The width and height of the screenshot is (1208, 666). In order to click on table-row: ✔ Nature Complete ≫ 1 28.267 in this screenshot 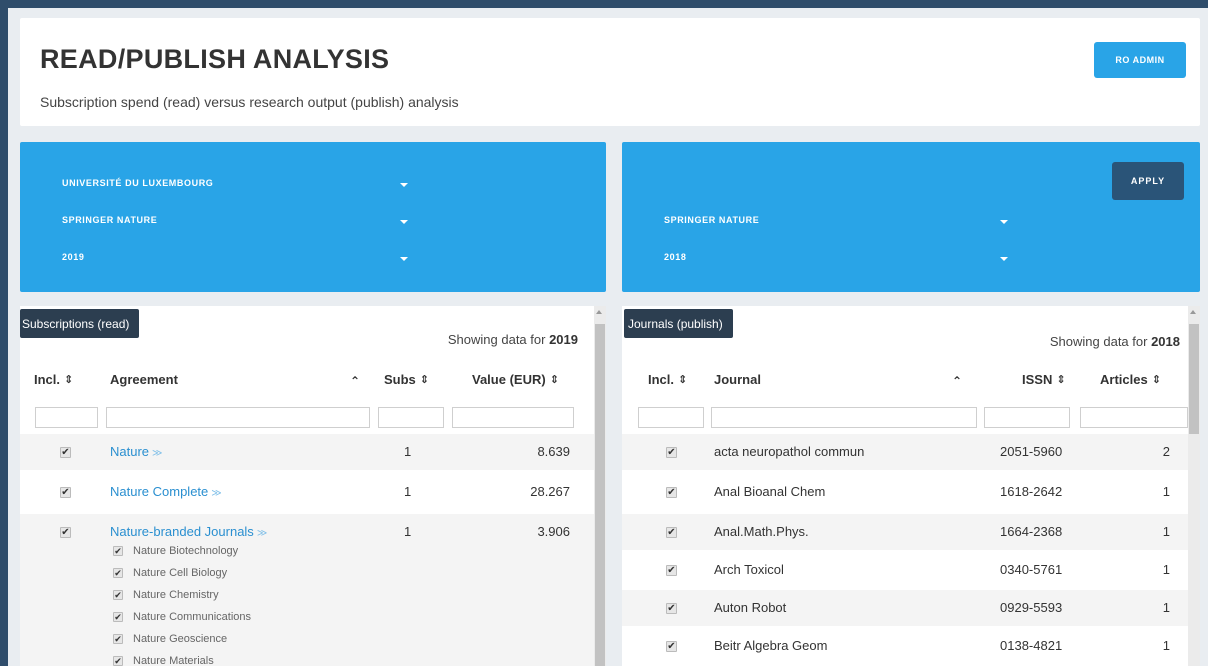, I will do `click(307, 492)`.